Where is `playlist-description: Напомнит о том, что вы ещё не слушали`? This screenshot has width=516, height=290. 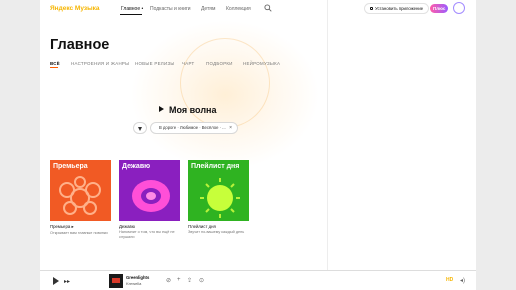 playlist-description: Напомнит о том, что вы ещё не слушали is located at coordinates (147, 234).